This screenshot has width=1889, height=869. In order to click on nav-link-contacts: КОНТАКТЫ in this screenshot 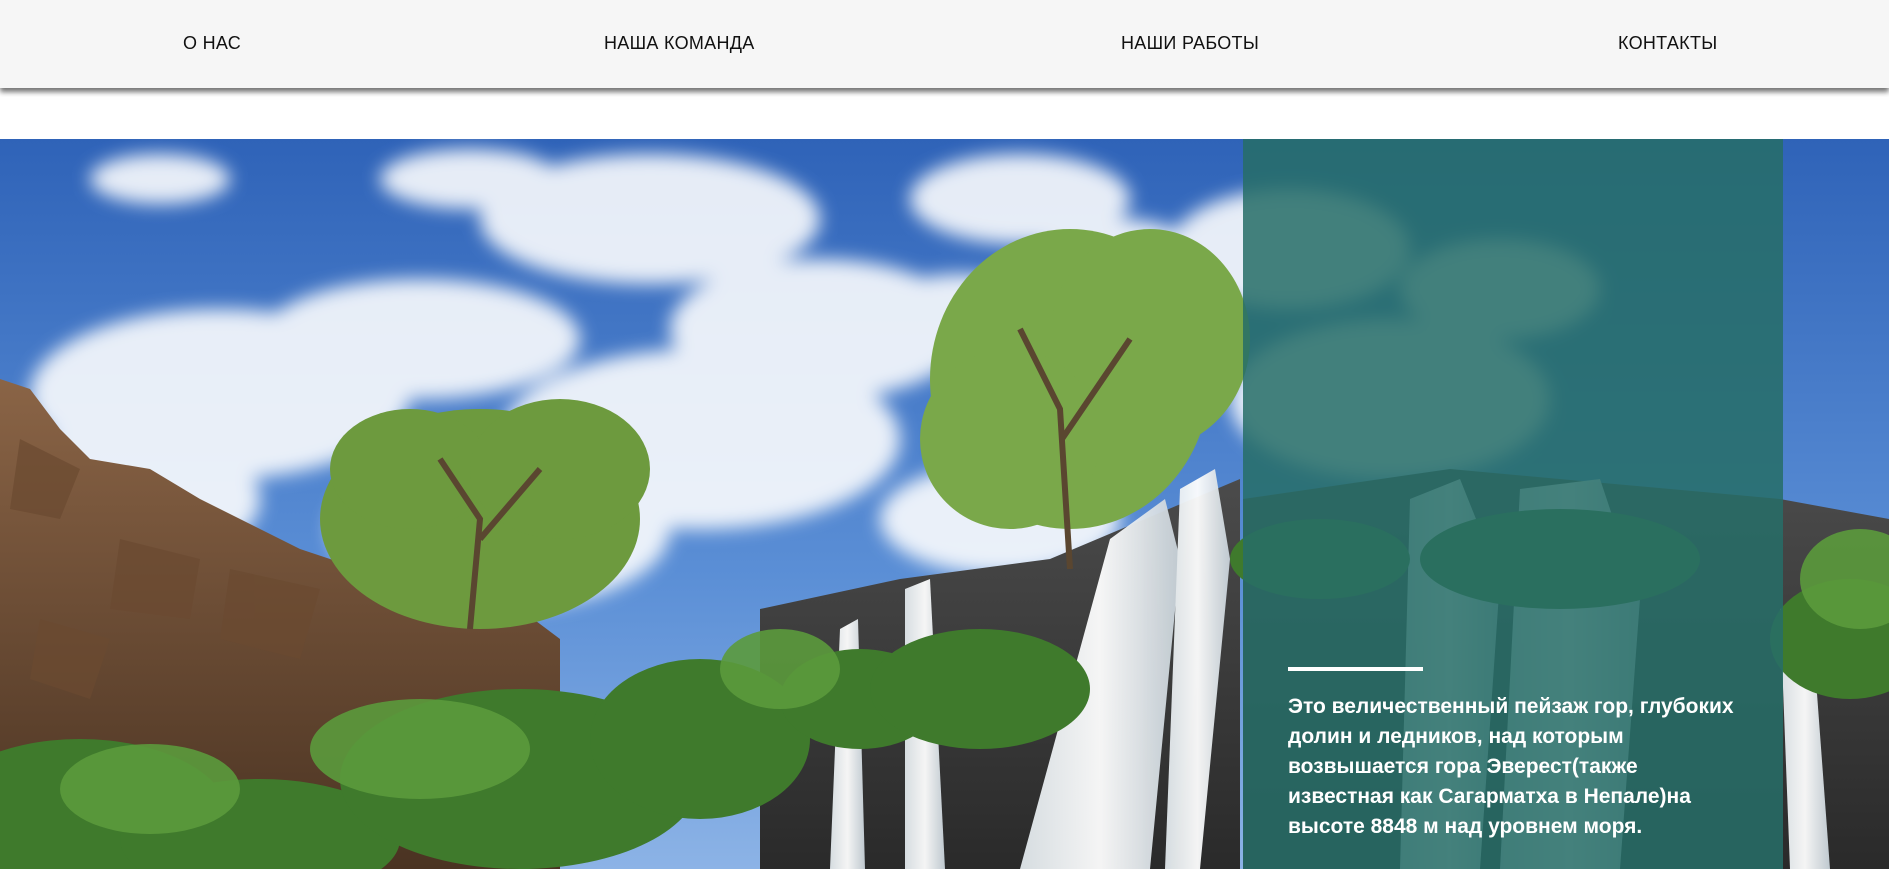, I will do `click(1668, 43)`.